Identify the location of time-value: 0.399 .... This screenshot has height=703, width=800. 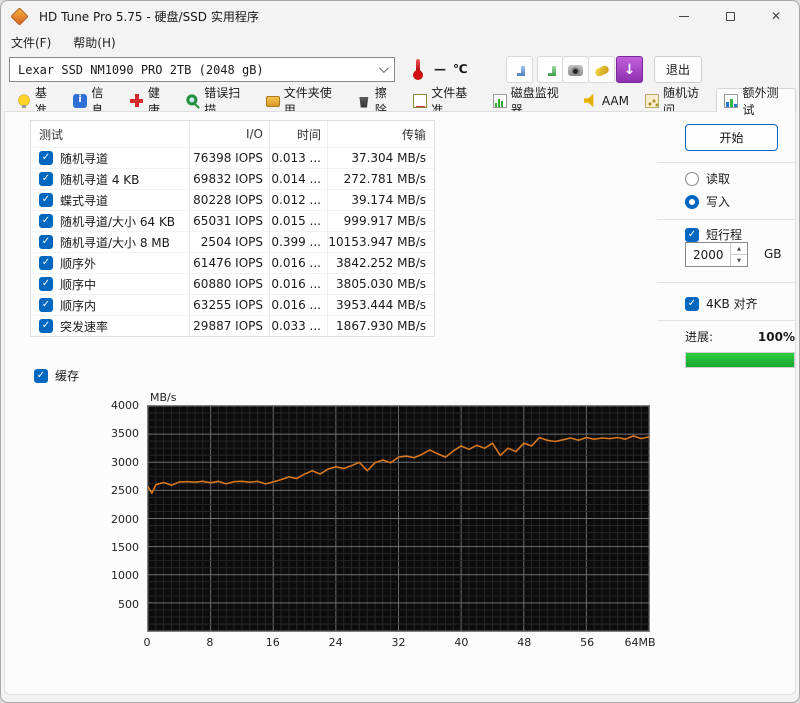
(298, 242).